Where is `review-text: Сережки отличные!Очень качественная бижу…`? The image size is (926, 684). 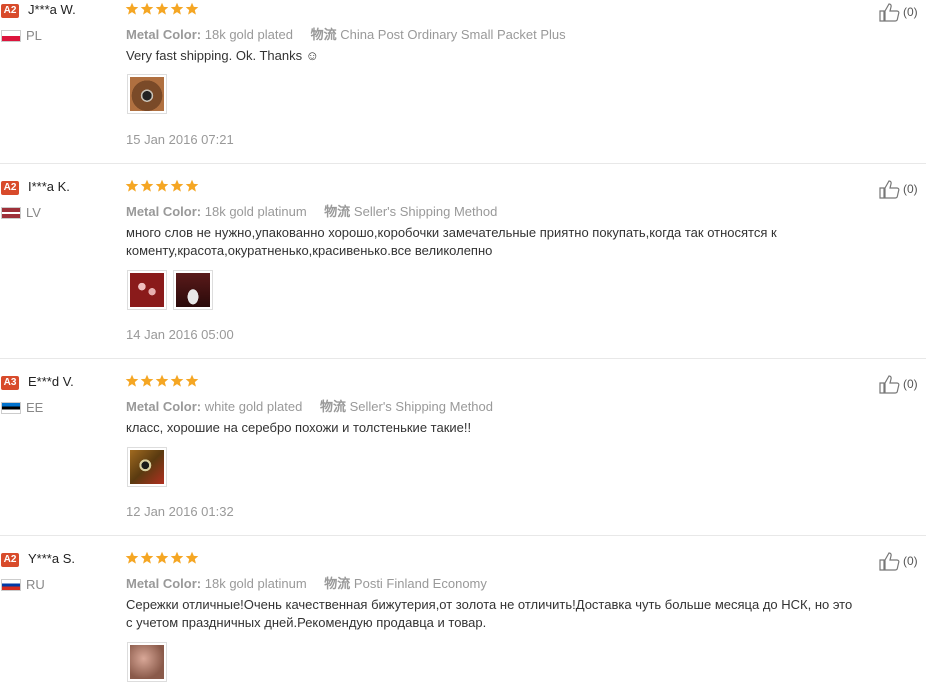
review-text: Сережки отличные!Очень качественная бижу… is located at coordinates (489, 613).